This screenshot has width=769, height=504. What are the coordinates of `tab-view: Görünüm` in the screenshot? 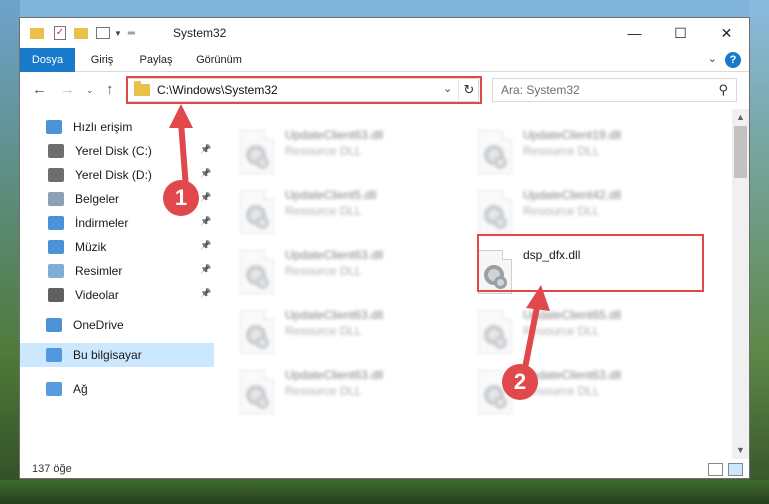 It's located at (219, 60).